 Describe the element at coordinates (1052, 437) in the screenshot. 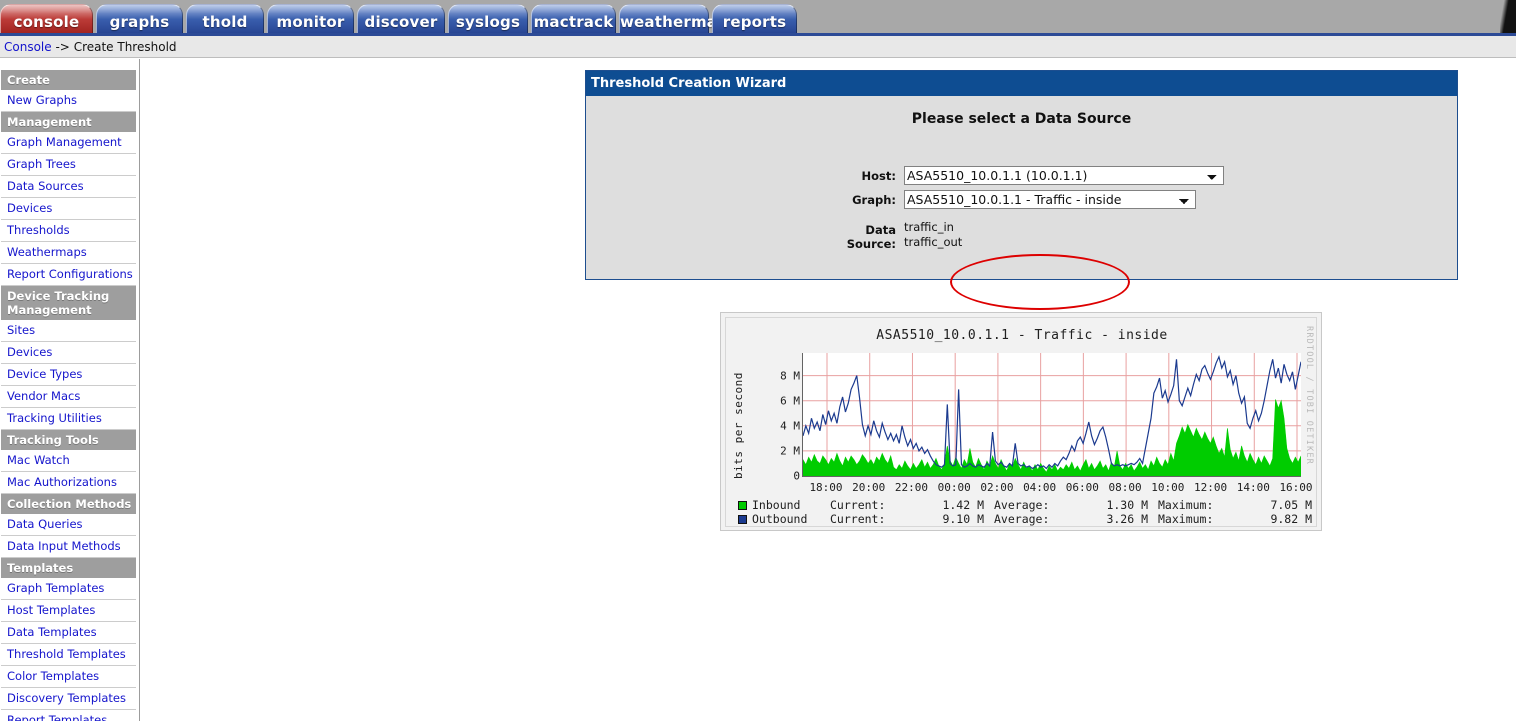

I see `series-area-inbound` at that location.